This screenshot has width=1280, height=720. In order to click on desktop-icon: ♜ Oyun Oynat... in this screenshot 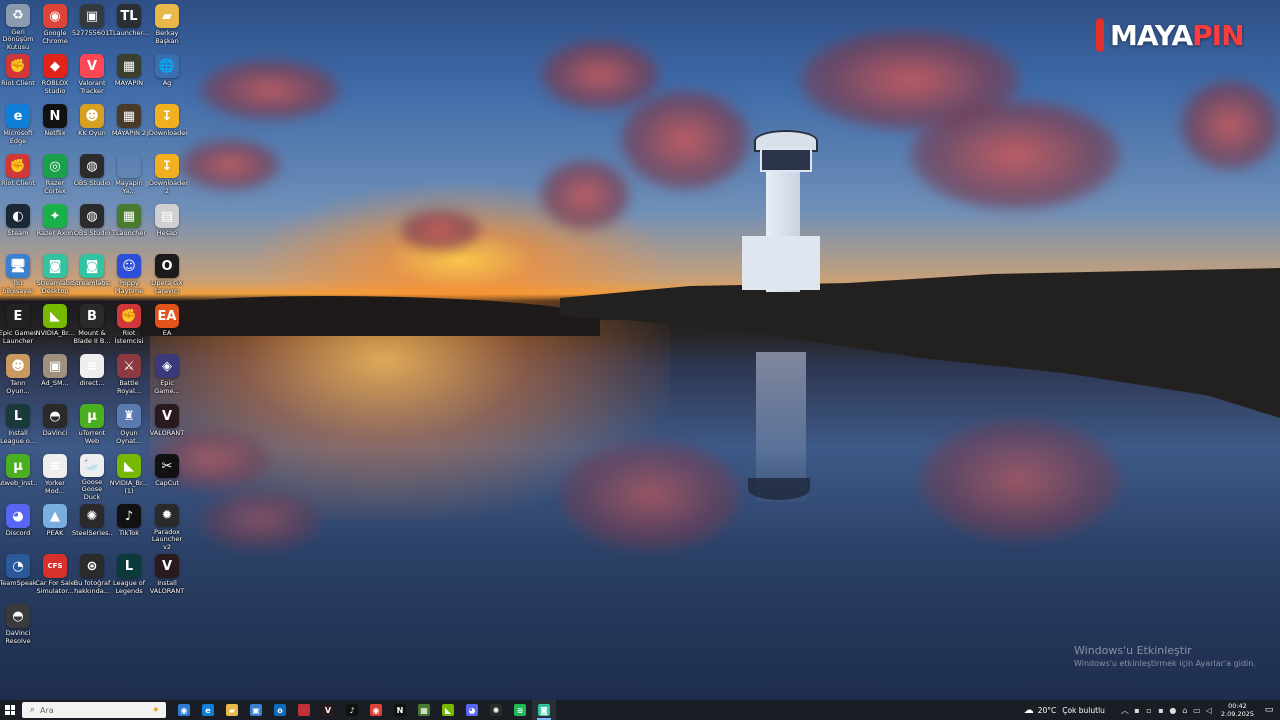, I will do `click(129, 427)`.